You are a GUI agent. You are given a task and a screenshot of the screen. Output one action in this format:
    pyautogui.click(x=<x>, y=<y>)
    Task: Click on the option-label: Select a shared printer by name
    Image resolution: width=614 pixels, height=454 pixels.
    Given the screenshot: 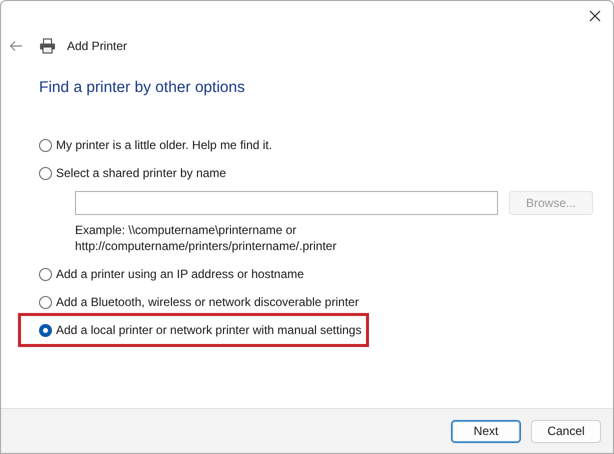 What is the action you would take?
    pyautogui.click(x=141, y=173)
    